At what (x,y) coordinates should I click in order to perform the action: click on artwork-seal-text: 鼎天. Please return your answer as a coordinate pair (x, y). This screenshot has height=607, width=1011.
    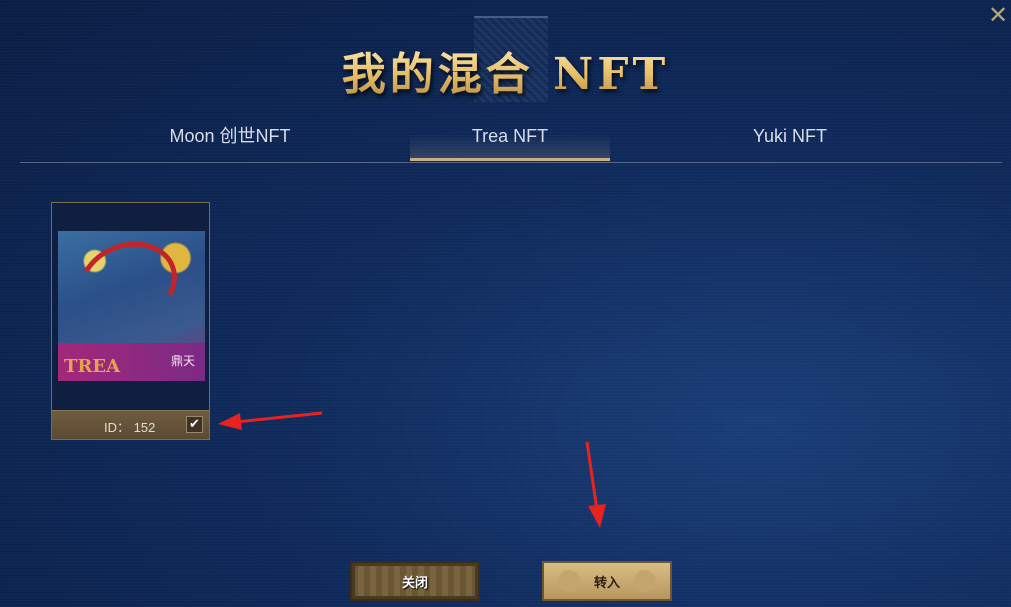
    Looking at the image, I should click on (182, 361).